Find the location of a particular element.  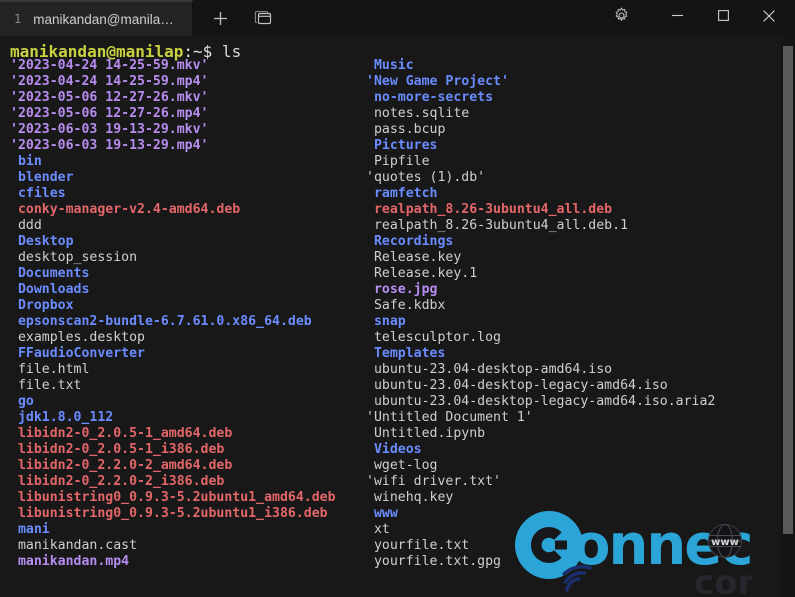

ls-entry: ubuntu-23.04-desktop-amd64.iso is located at coordinates (489, 369).